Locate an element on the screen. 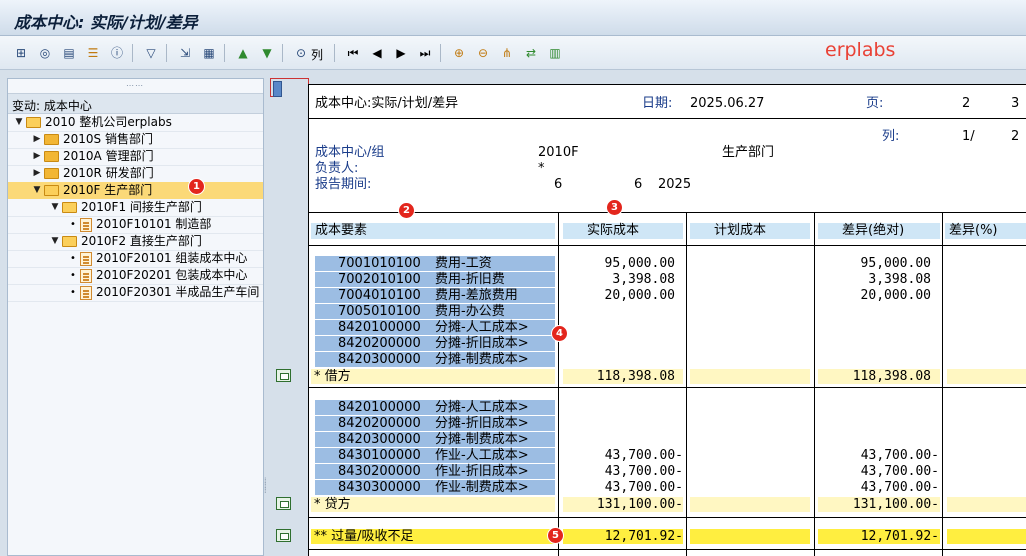 The width and height of the screenshot is (1026, 556). splitter-grip-icon: ⁞ ⁞ ⁞ is located at coordinates (266, 486).